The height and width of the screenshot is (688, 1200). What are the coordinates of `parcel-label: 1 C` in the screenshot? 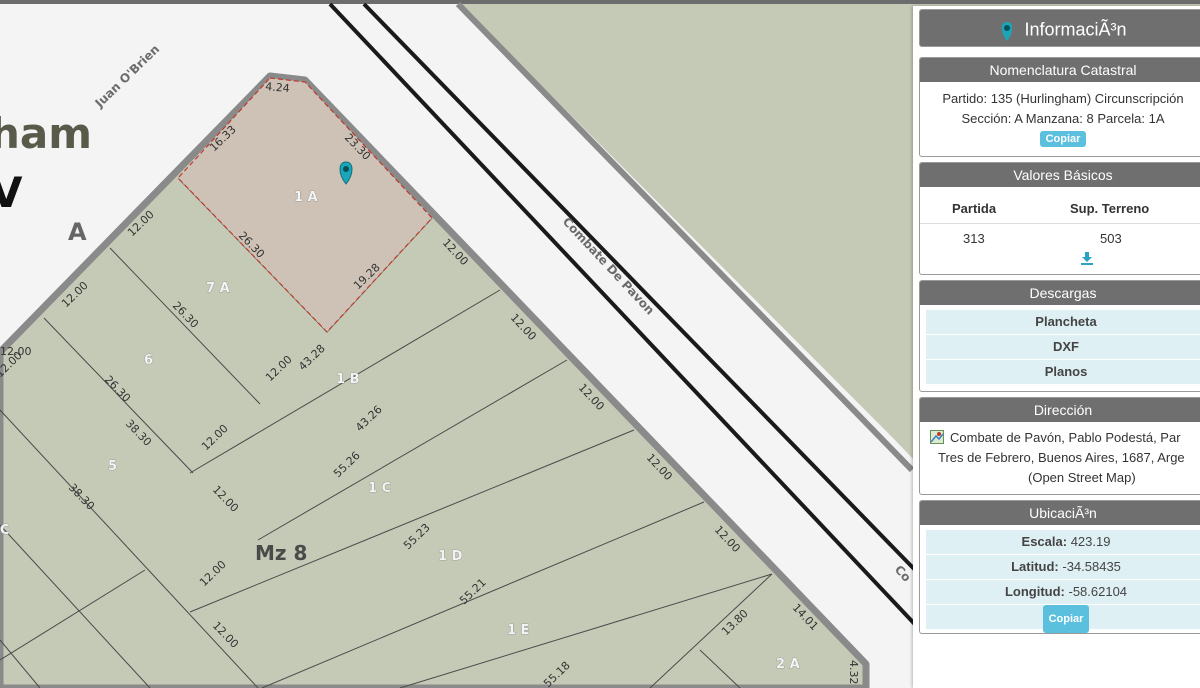 It's located at (379, 488).